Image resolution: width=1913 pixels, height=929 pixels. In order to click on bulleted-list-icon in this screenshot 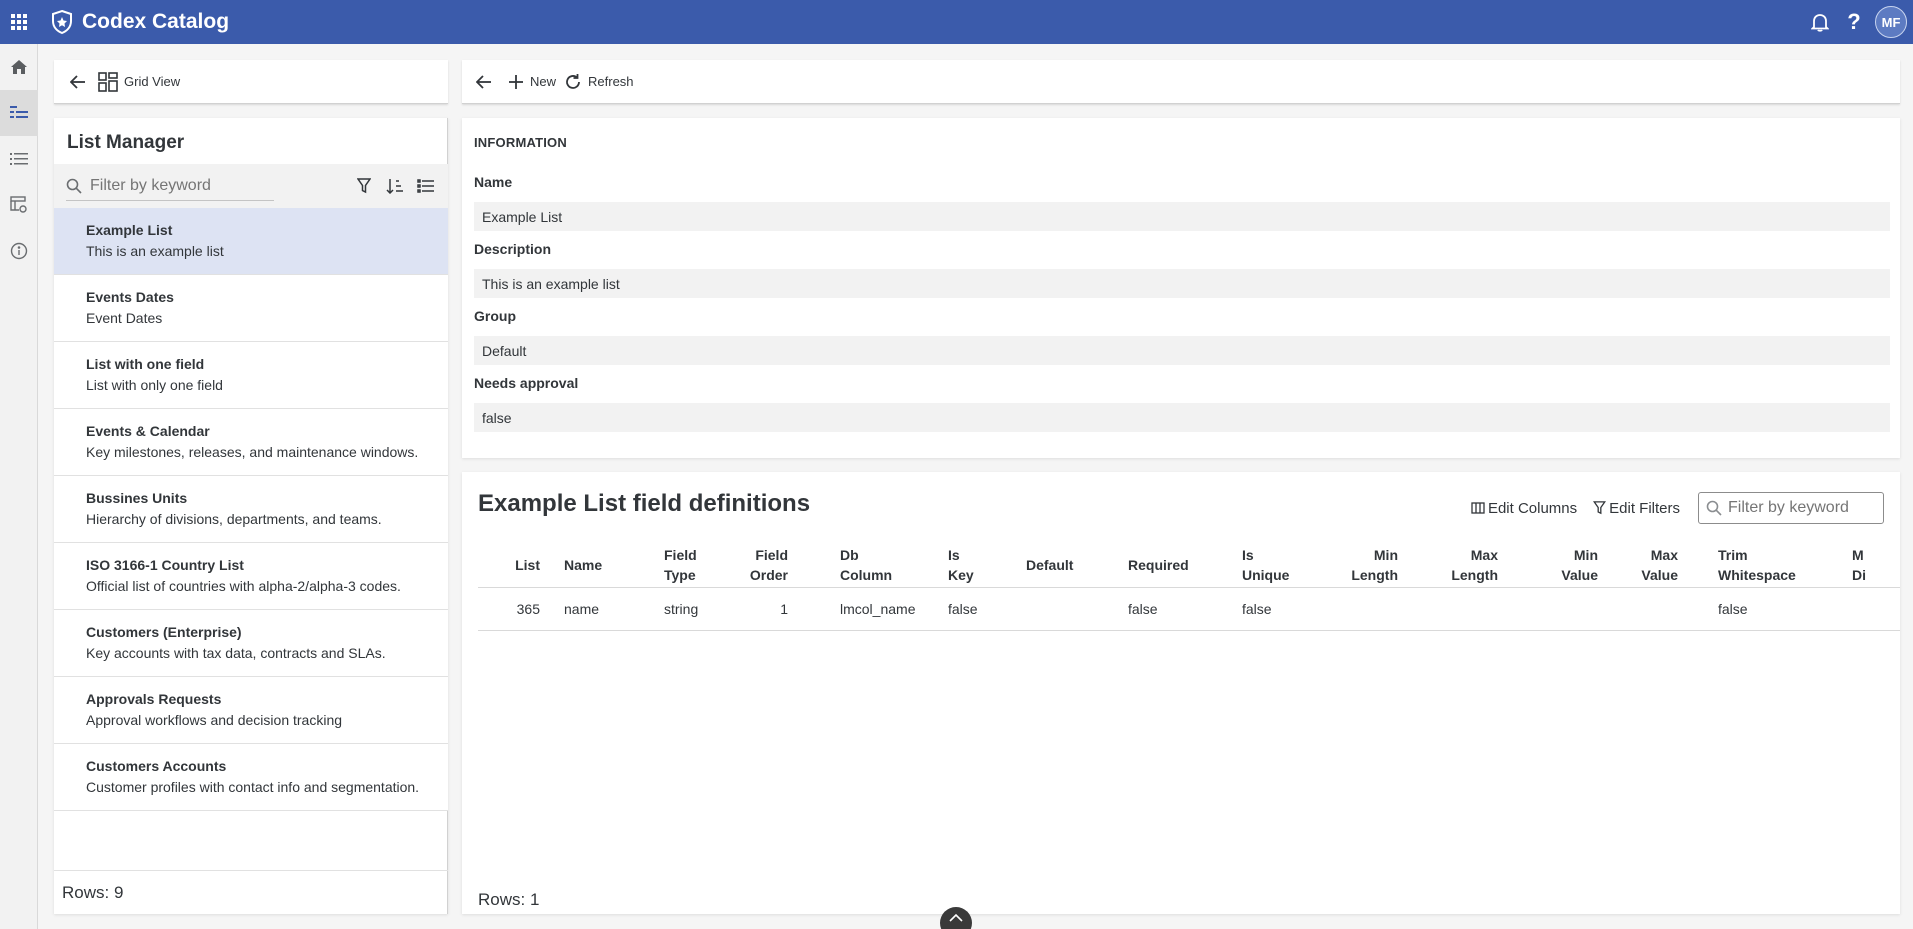, I will do `click(19, 159)`.